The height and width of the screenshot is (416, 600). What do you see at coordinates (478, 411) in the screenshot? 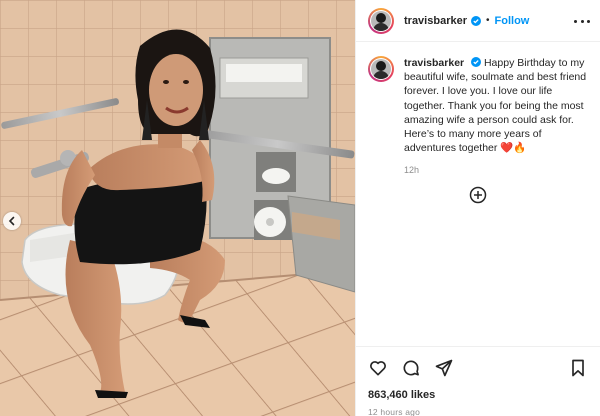
I see `post-timestamp: 12 hours ago` at bounding box center [478, 411].